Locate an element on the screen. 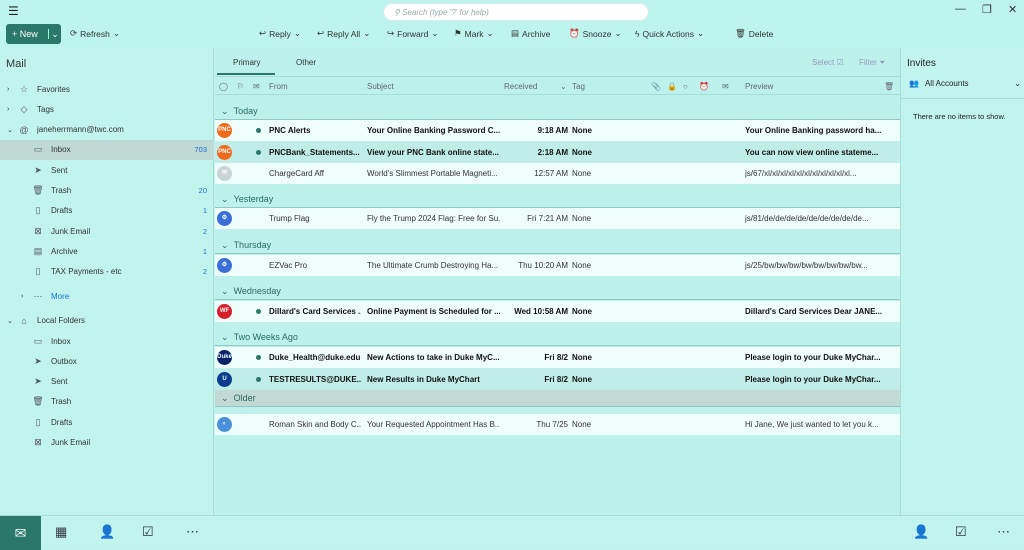 The height and width of the screenshot is (550, 1024). mark-label: Mark is located at coordinates (474, 33).